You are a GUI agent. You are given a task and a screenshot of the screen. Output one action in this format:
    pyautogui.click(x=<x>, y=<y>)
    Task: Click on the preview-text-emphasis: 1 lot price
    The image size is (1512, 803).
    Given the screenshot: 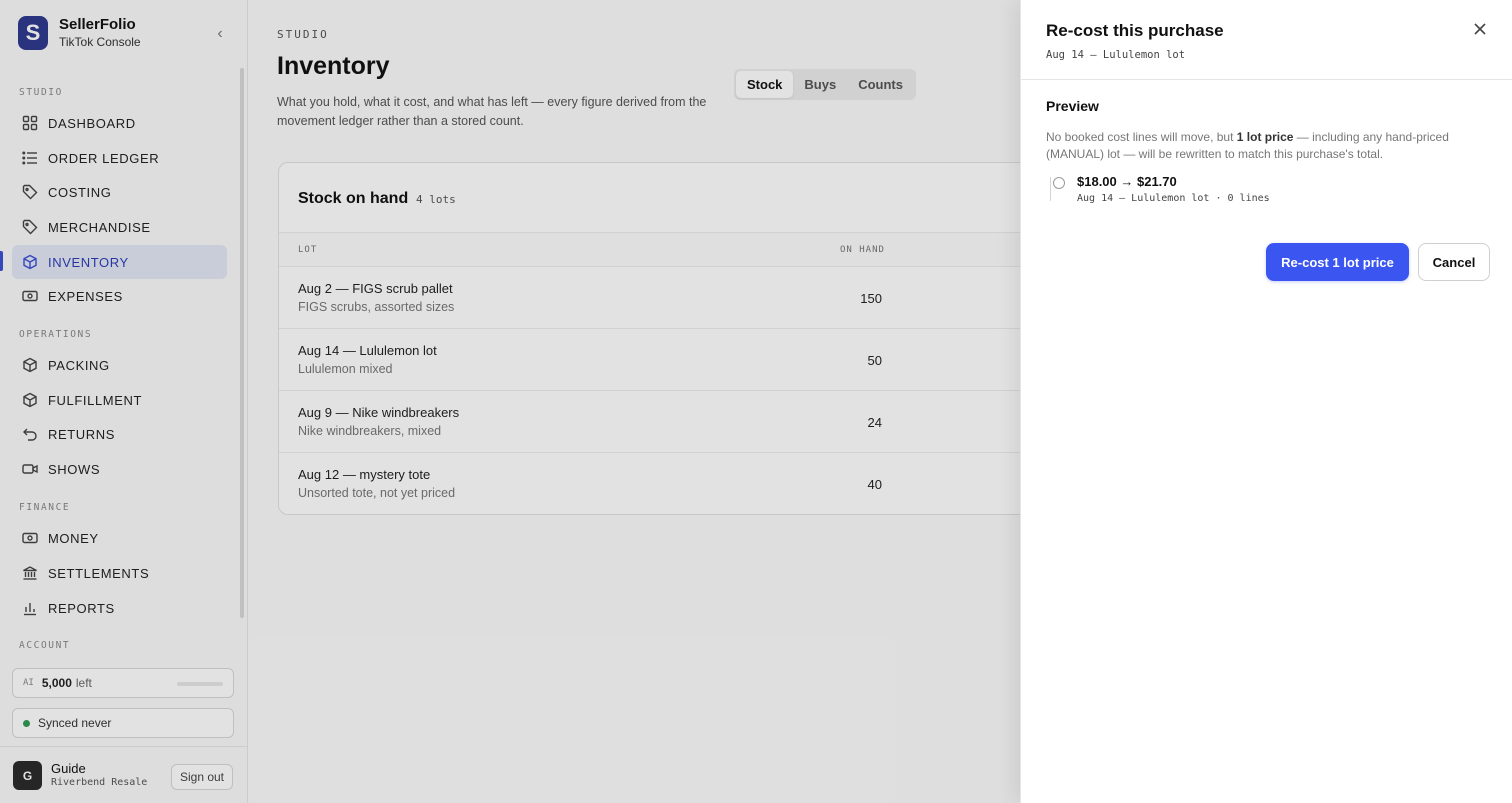 What is the action you would take?
    pyautogui.click(x=1265, y=137)
    